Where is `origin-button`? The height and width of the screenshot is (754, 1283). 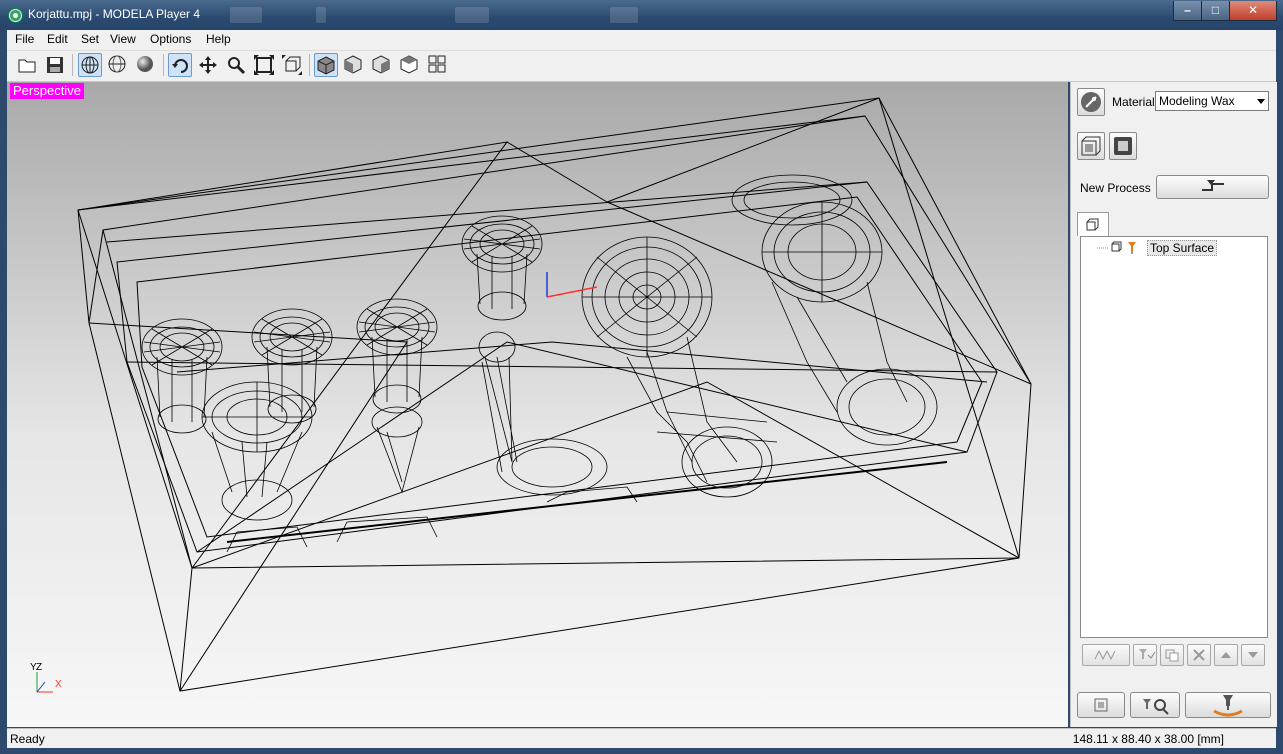 origin-button is located at coordinates (1123, 146).